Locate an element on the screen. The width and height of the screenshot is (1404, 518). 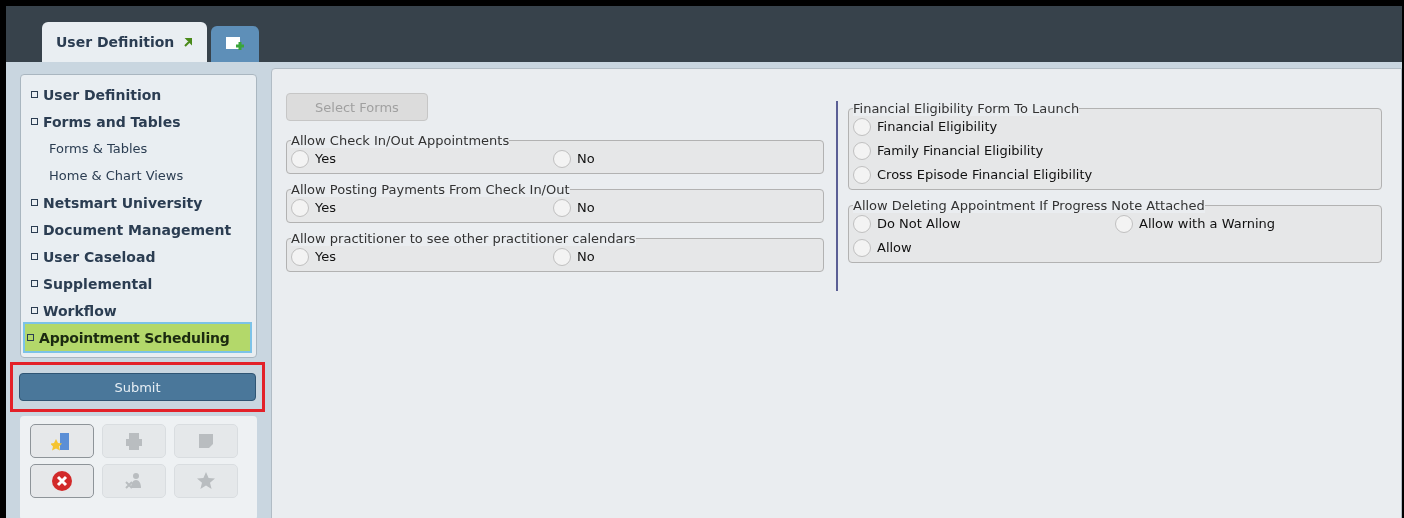
printer-icon is located at coordinates (134, 441).